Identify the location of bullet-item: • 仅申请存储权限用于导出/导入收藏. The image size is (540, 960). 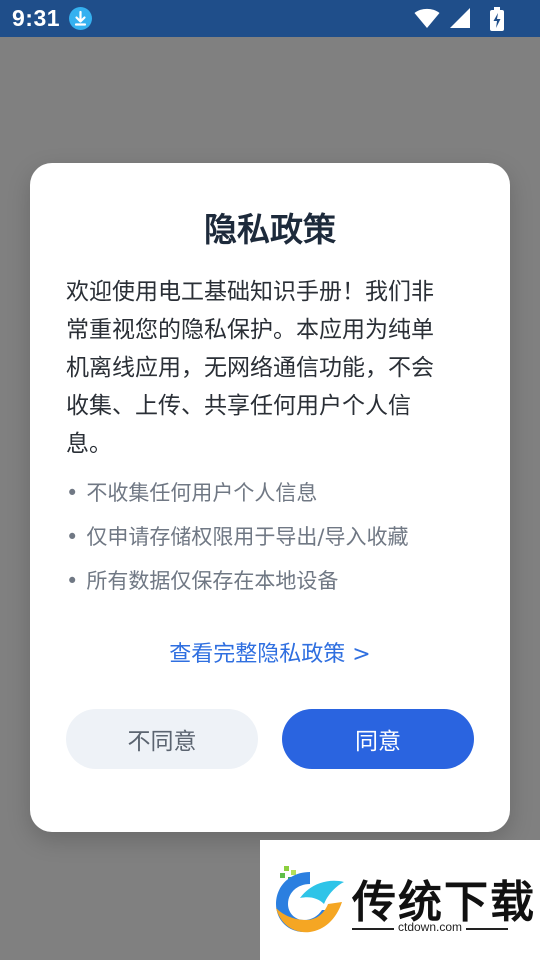
(276, 537).